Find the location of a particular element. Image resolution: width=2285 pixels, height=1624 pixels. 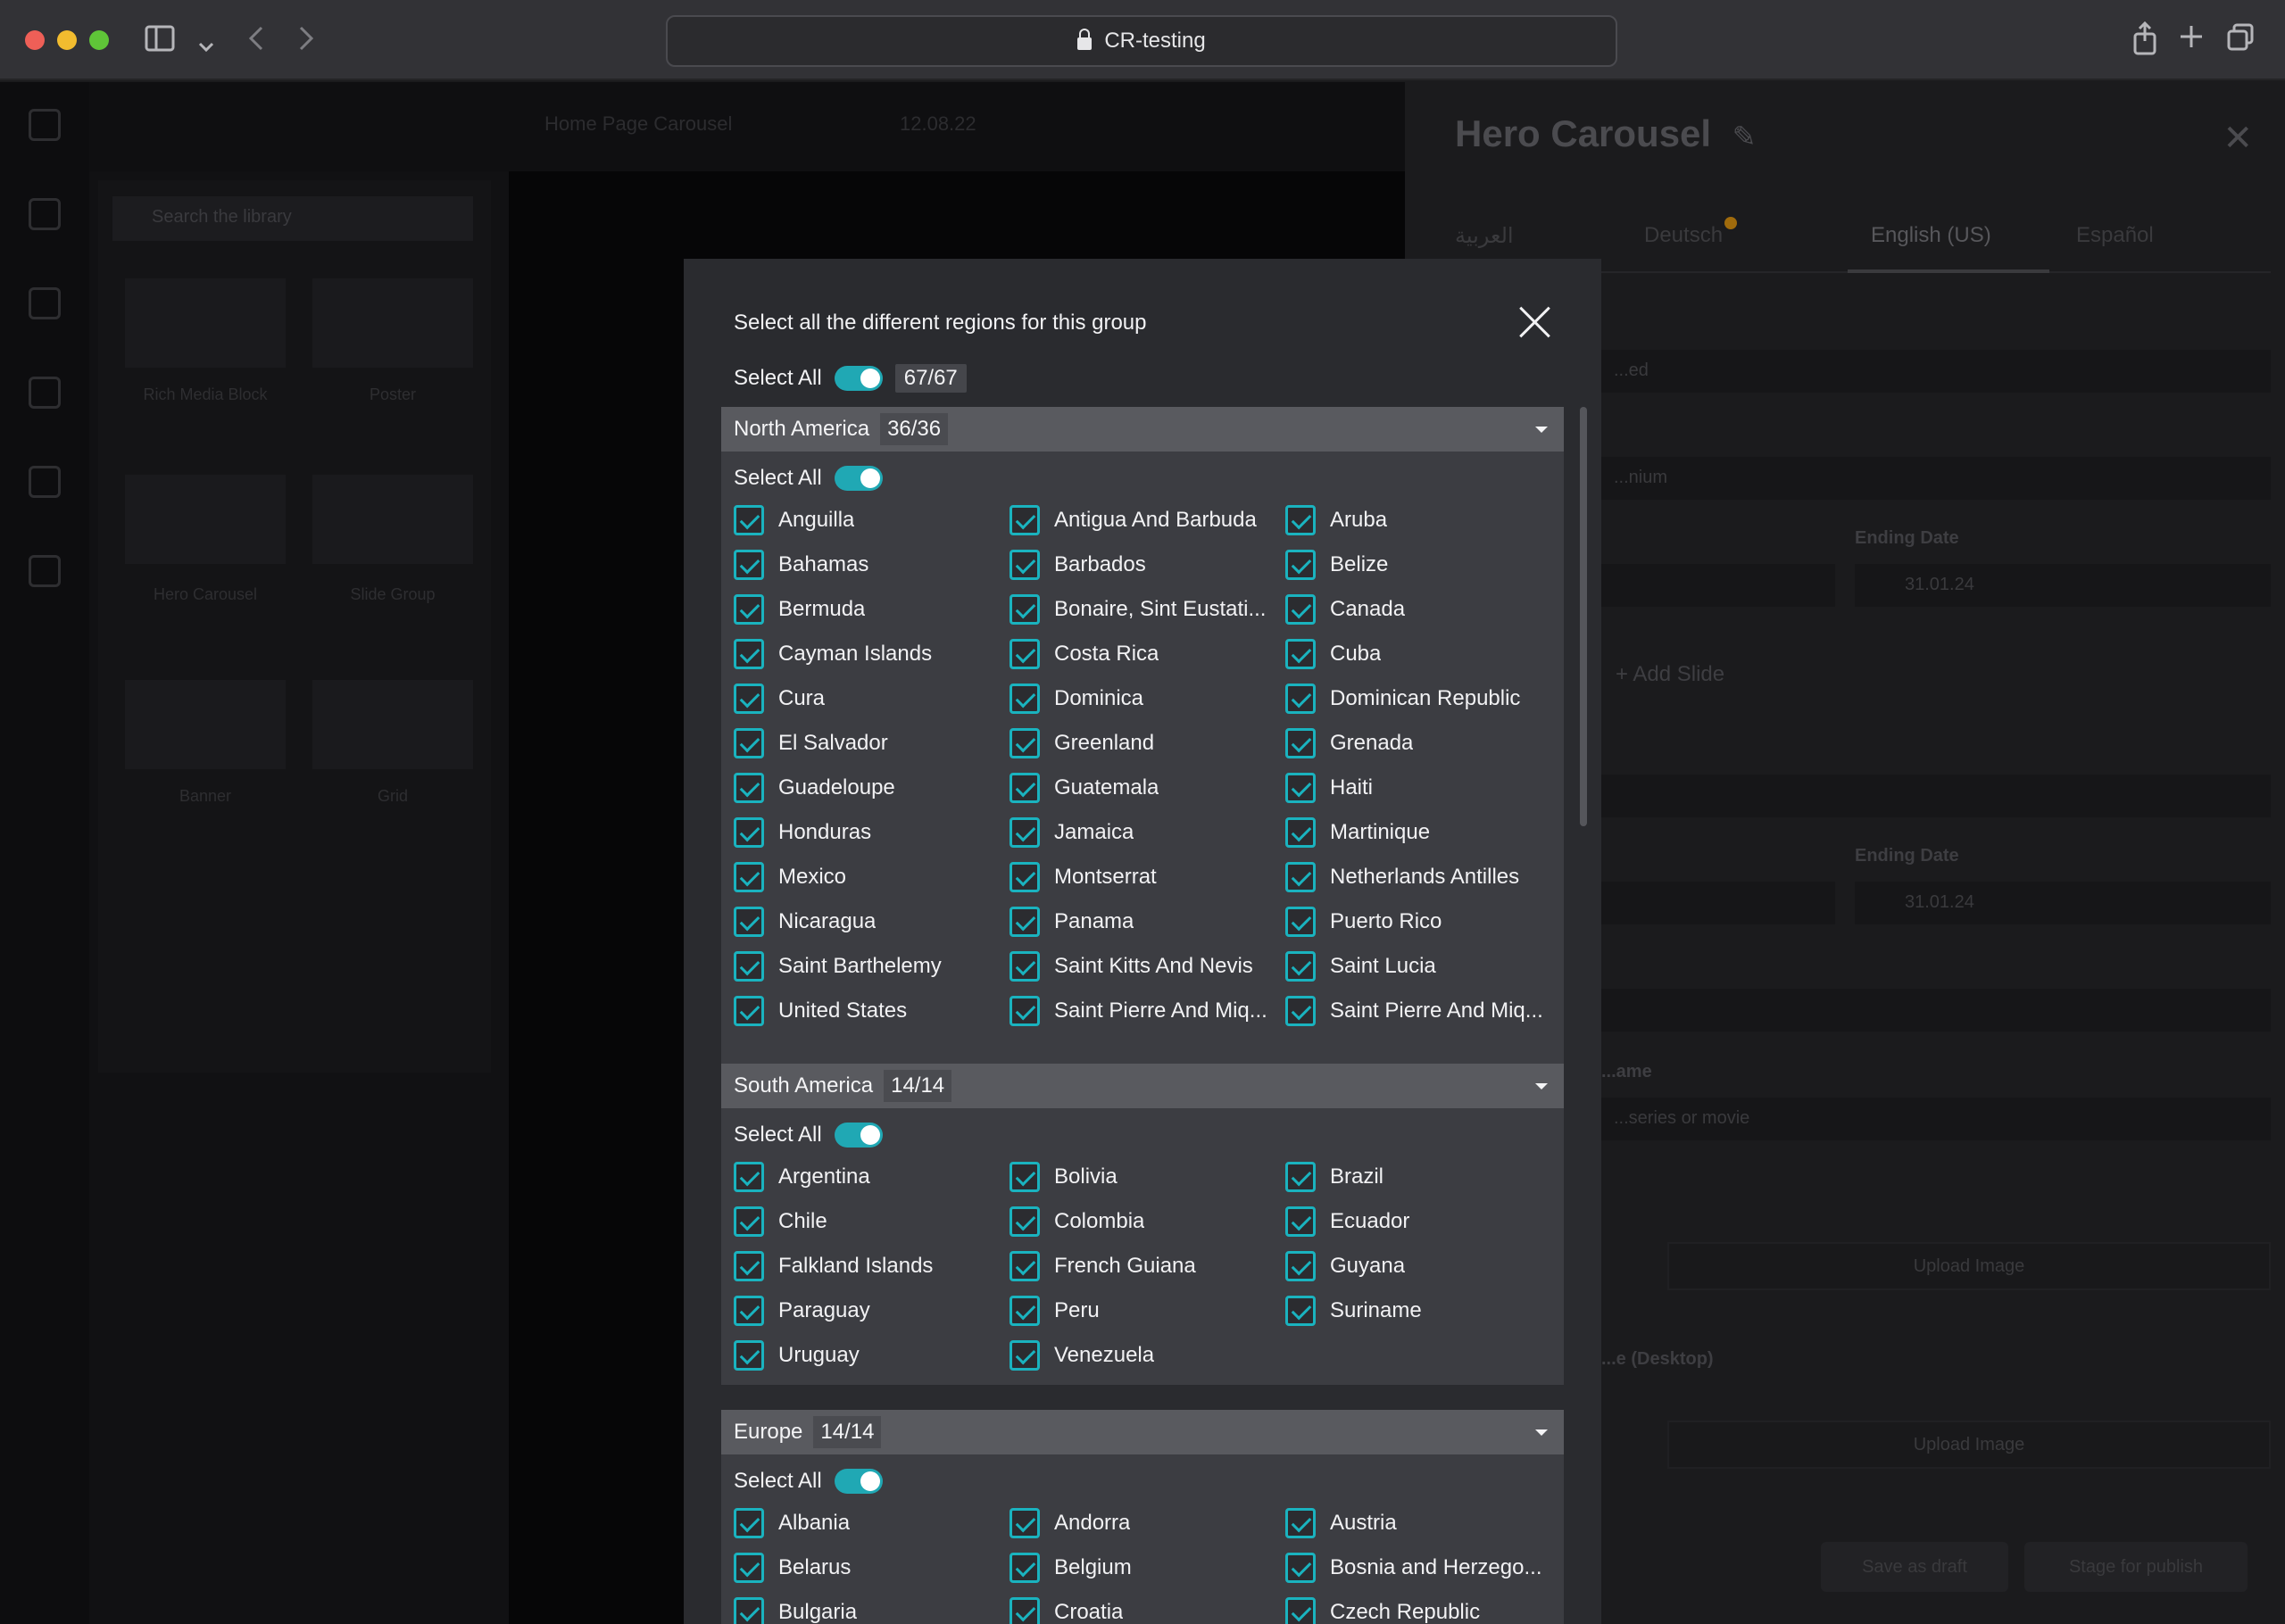

country-checkbox-item: Guyana is located at coordinates (1423, 1266).